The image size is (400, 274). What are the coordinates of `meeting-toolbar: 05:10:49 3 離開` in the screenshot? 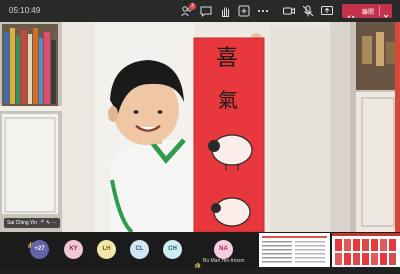 It's located at (200, 11).